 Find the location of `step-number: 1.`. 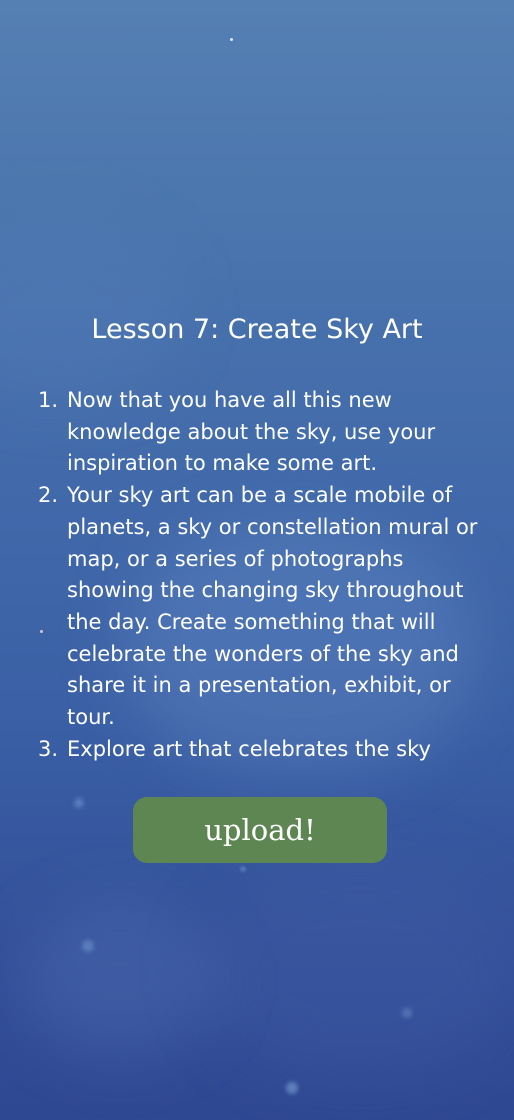

step-number: 1. is located at coordinates (48, 400).